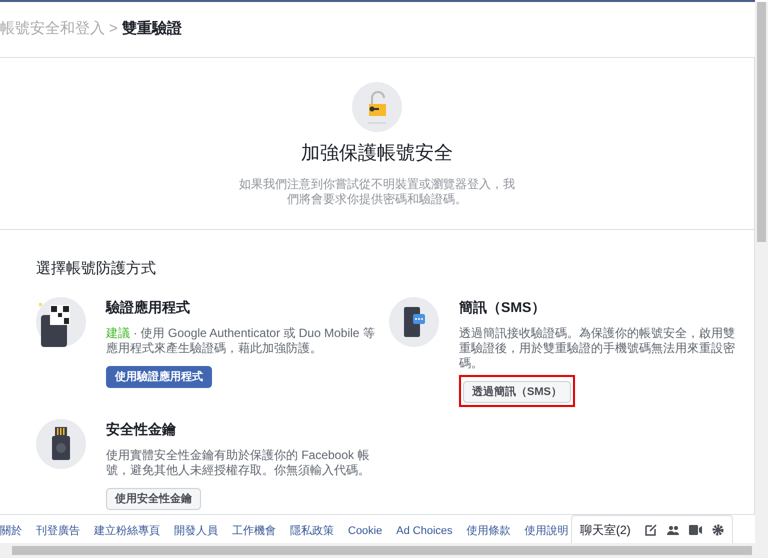  Describe the element at coordinates (152, 29) in the screenshot. I see `page-title: 雙重驗證` at that location.